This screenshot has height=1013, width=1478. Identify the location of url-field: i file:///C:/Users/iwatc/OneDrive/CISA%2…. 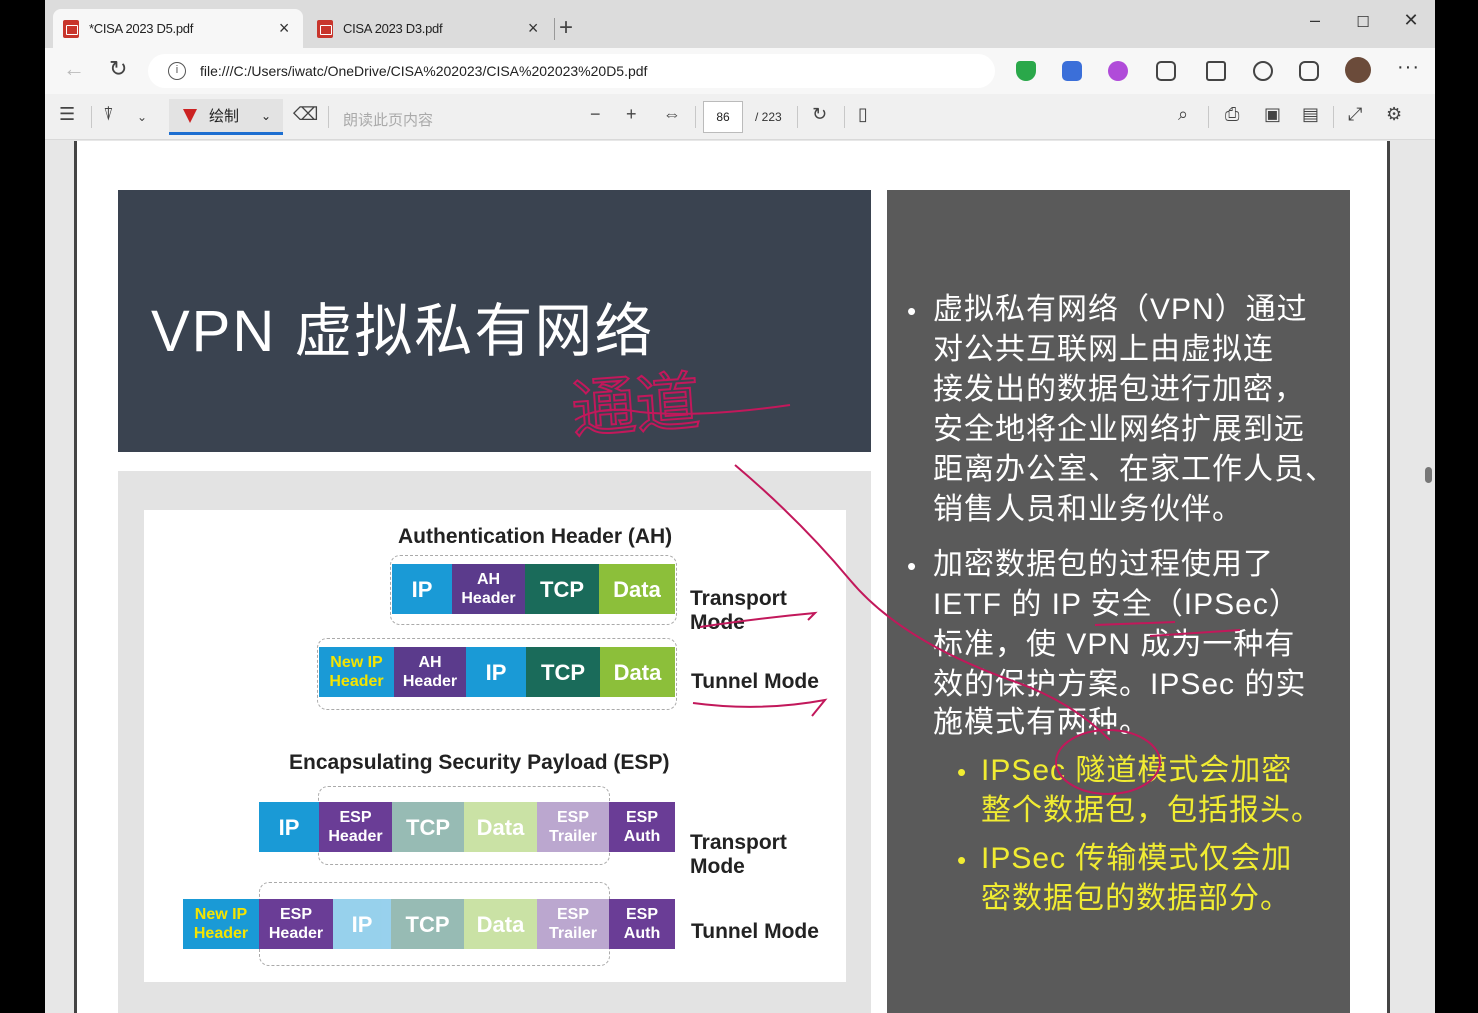
(571, 71).